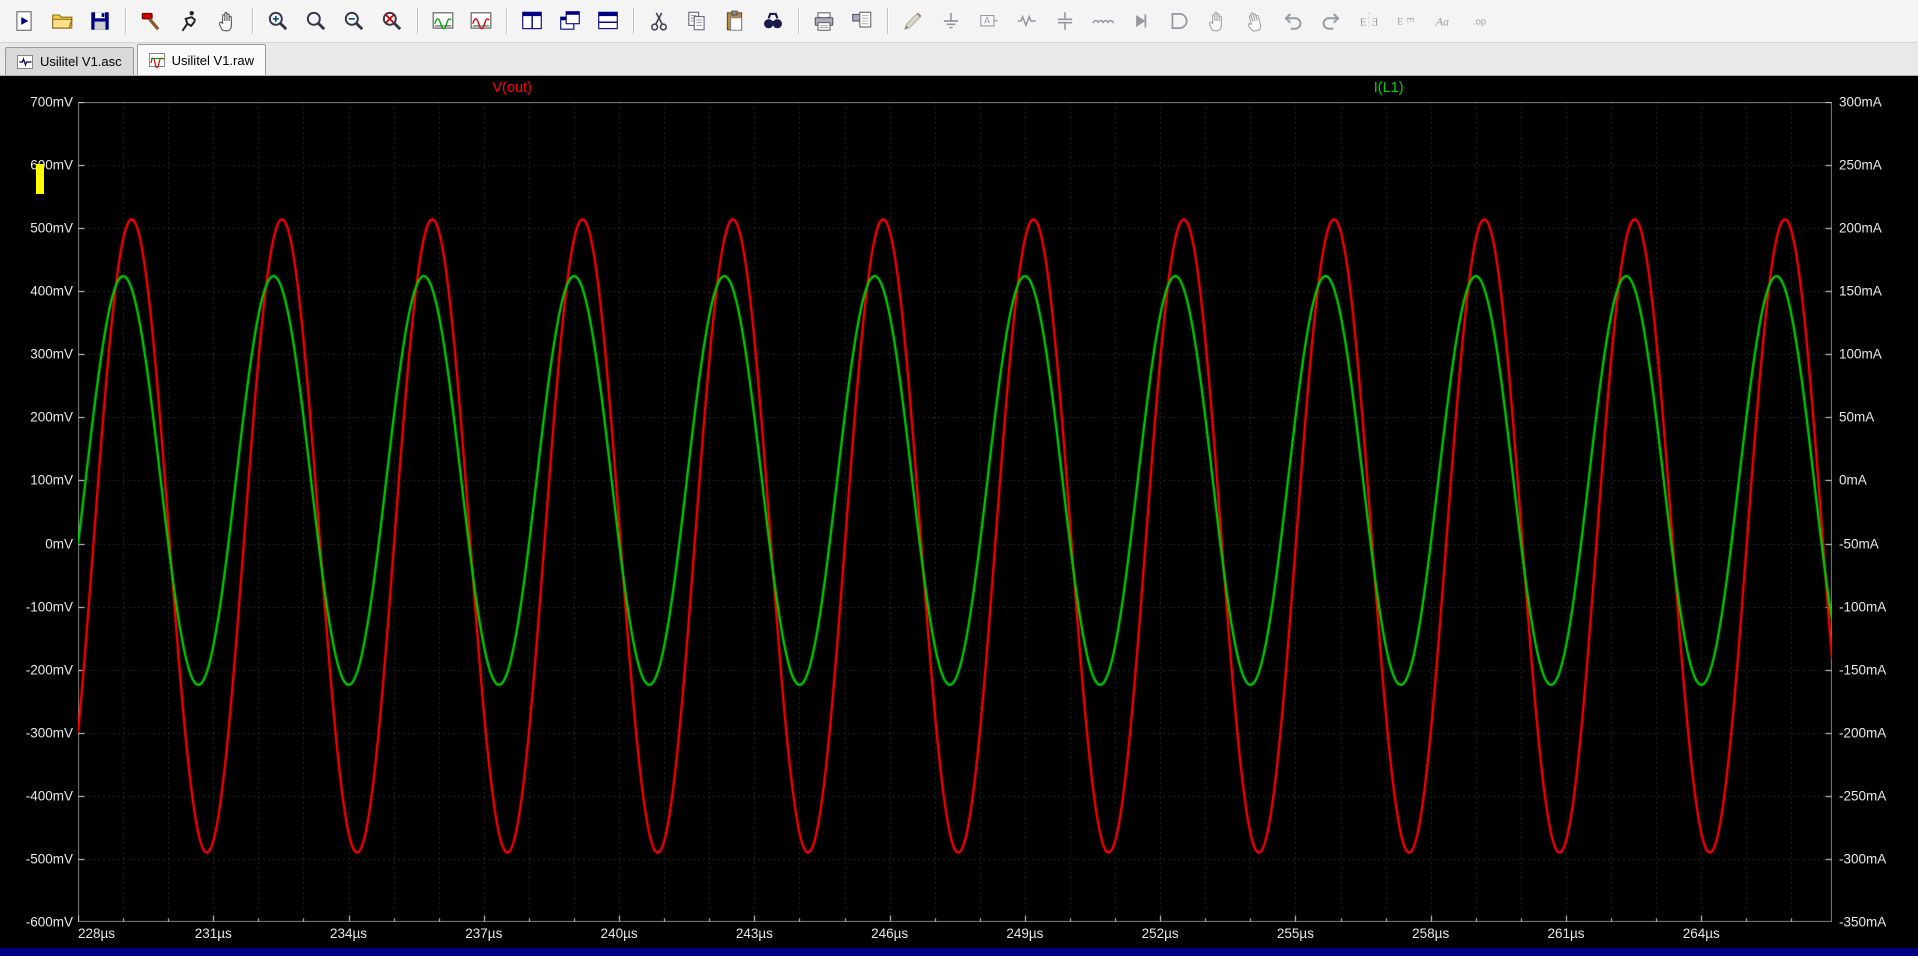 Image resolution: width=1918 pixels, height=956 pixels. What do you see at coordinates (349, 933) in the screenshot?
I see `x-tick-label: 234µs` at bounding box center [349, 933].